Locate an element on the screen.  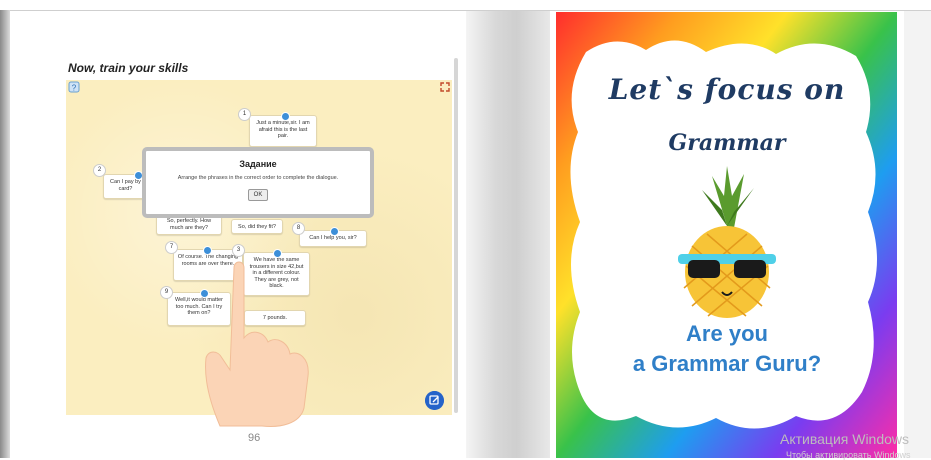
pineapple-icon is located at coordinates (727, 242).